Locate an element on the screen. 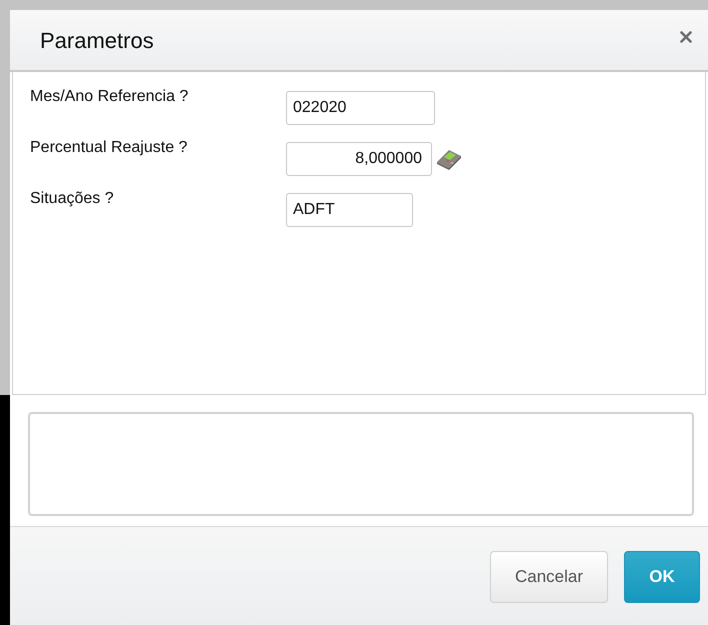 The height and width of the screenshot is (625, 708). close-icon is located at coordinates (686, 37).